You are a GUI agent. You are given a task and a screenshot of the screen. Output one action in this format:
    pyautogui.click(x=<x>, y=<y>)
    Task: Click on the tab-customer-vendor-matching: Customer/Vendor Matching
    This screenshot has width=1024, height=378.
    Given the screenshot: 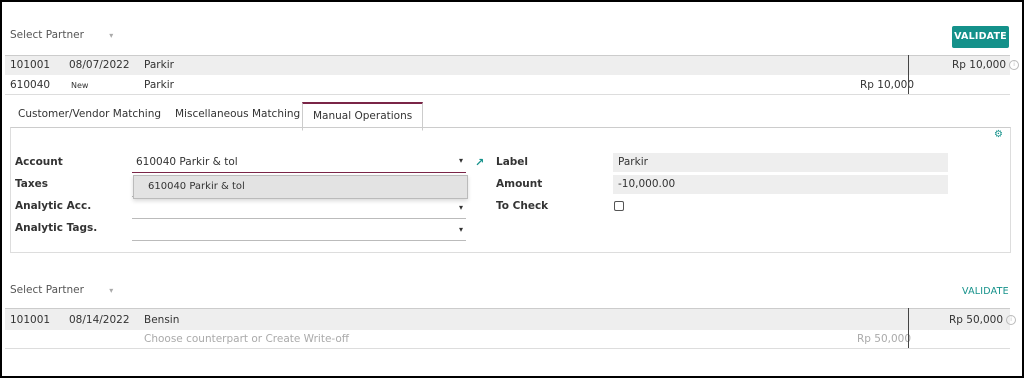 What is the action you would take?
    pyautogui.click(x=89, y=115)
    